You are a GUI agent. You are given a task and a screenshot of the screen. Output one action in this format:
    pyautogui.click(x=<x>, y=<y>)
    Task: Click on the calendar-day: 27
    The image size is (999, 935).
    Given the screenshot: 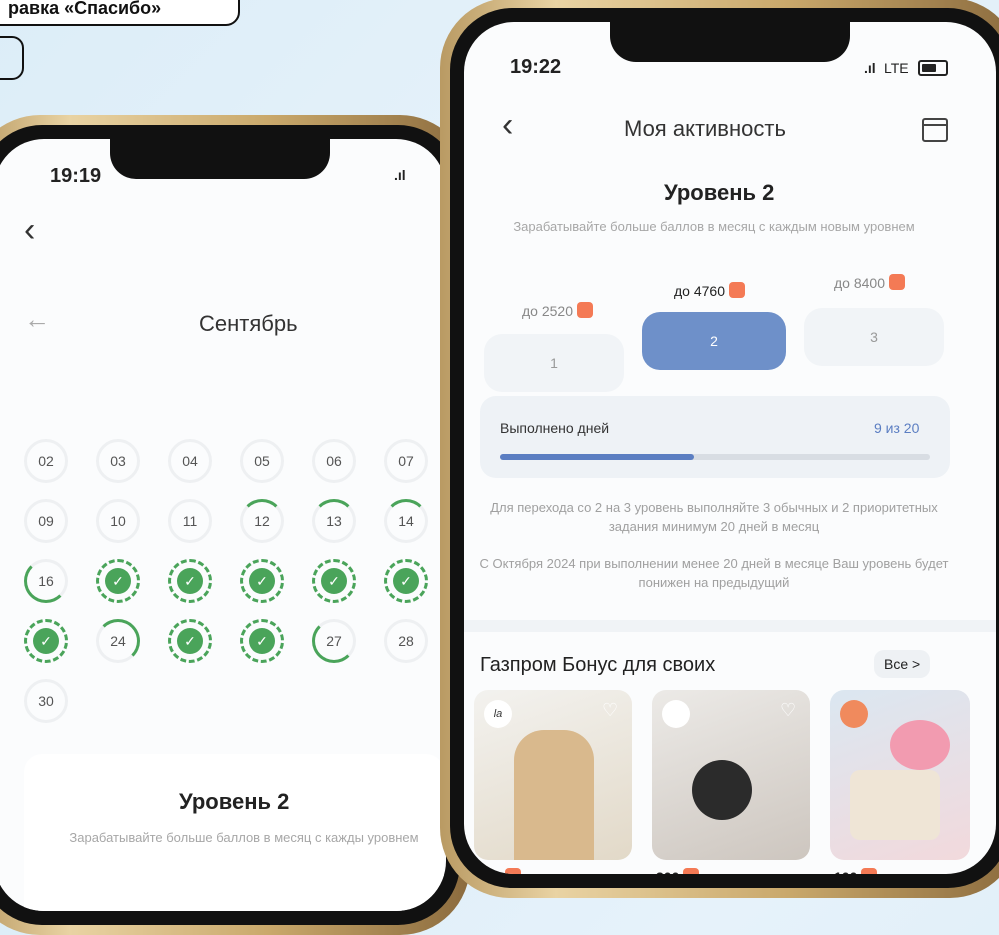 What is the action you would take?
    pyautogui.click(x=334, y=641)
    